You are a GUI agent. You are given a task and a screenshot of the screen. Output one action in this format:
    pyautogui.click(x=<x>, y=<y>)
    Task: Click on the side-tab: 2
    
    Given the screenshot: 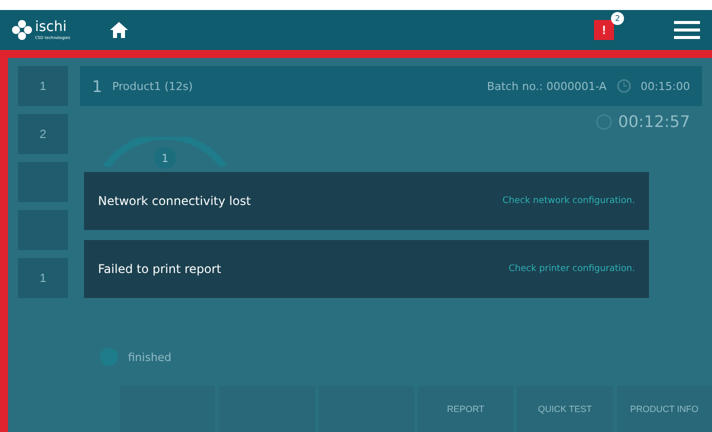 What is the action you would take?
    pyautogui.click(x=43, y=134)
    